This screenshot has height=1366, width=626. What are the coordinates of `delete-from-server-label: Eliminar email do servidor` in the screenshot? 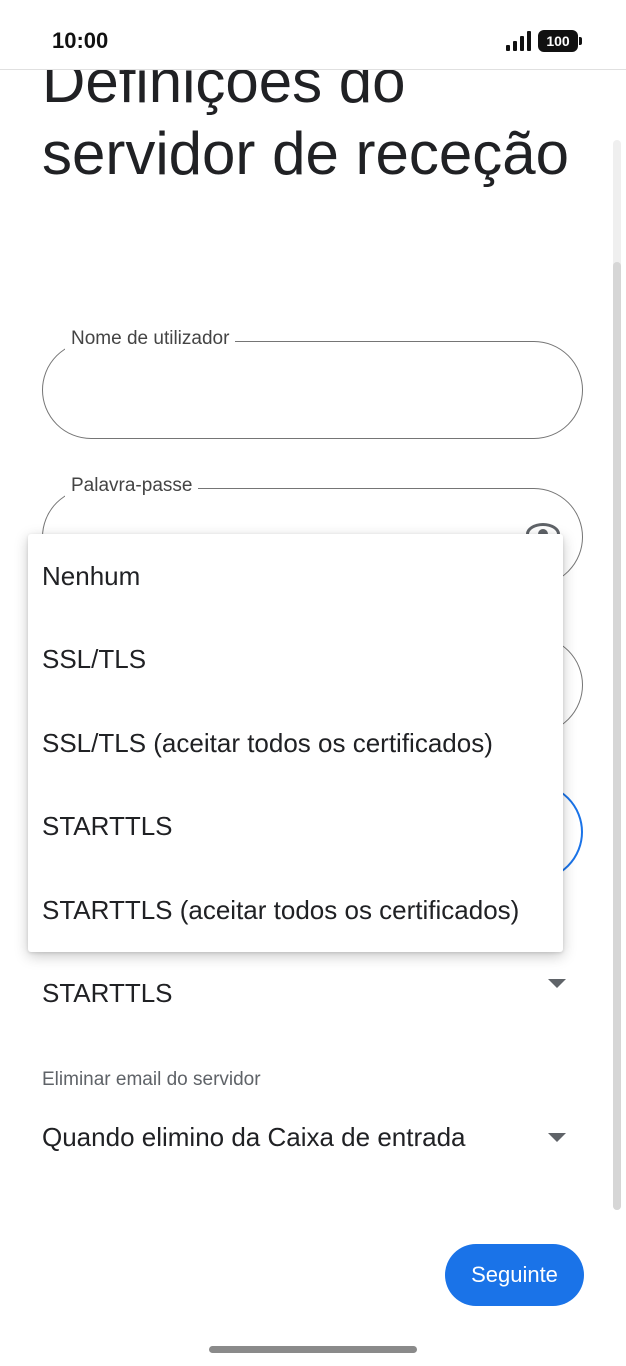 It's located at (151, 1079).